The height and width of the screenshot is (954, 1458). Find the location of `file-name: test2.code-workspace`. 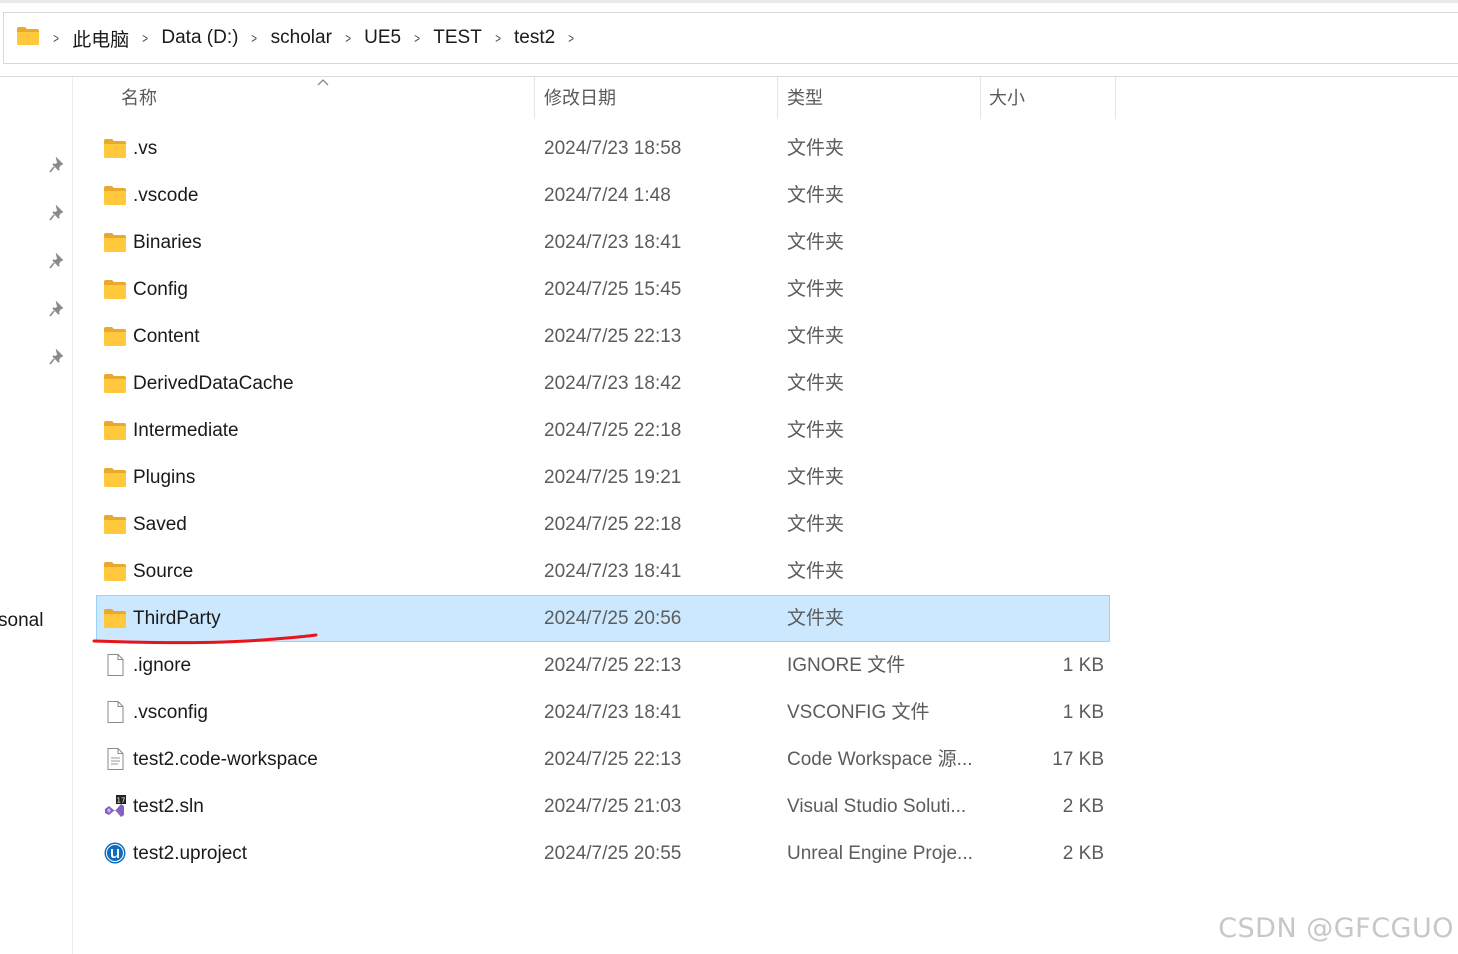

file-name: test2.code-workspace is located at coordinates (225, 759).